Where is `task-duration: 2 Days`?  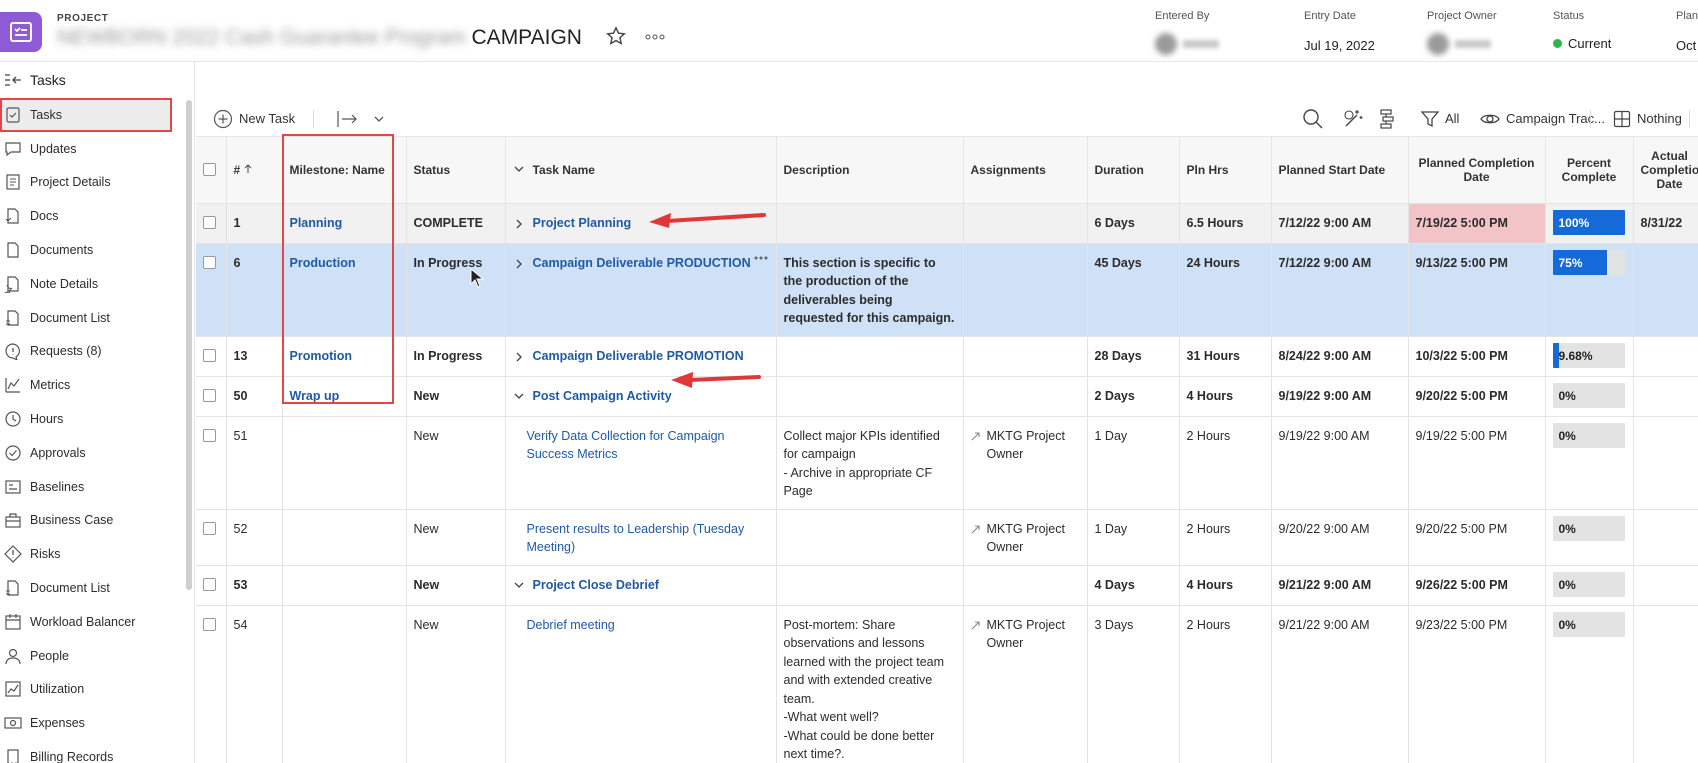 task-duration: 2 Days is located at coordinates (1133, 396).